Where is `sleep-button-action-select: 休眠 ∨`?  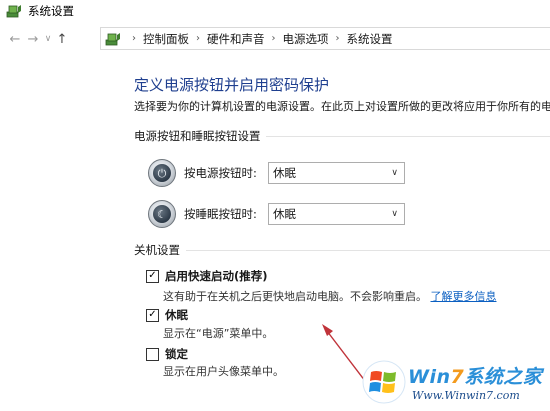
sleep-button-action-select: 休眠 ∨ is located at coordinates (336, 214).